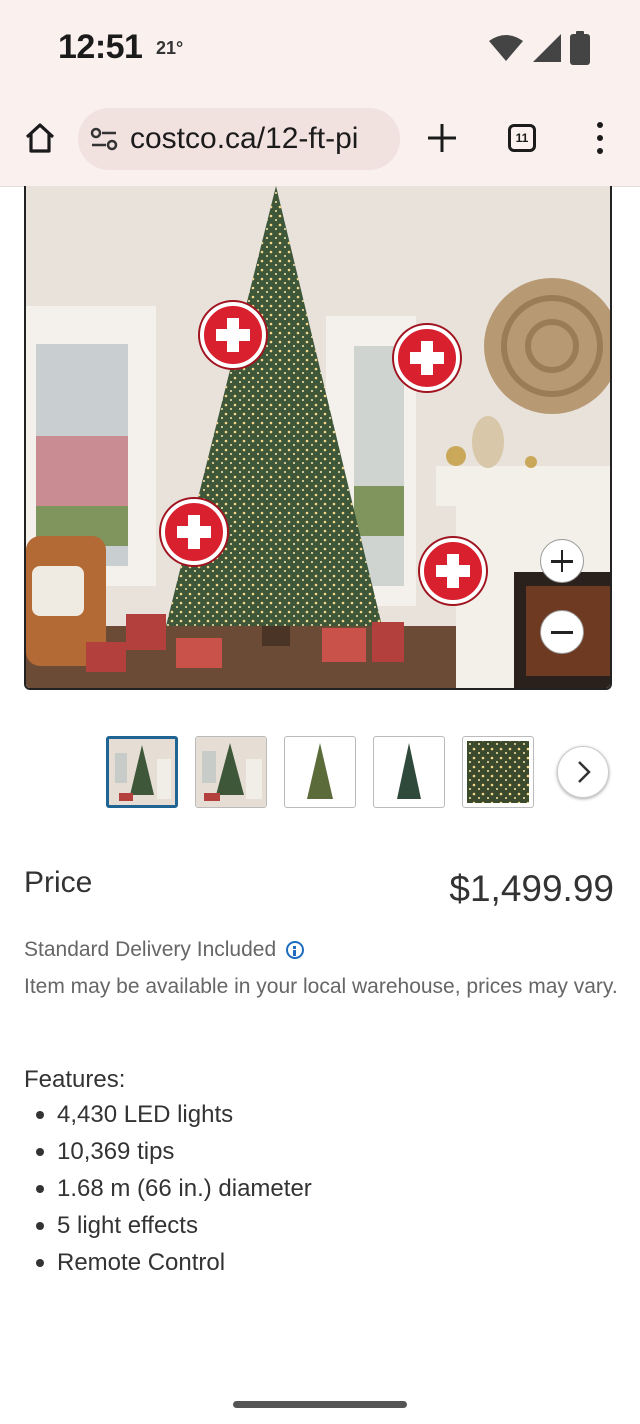  What do you see at coordinates (320, 1404) in the screenshot?
I see `gesture-home-indicator` at bounding box center [320, 1404].